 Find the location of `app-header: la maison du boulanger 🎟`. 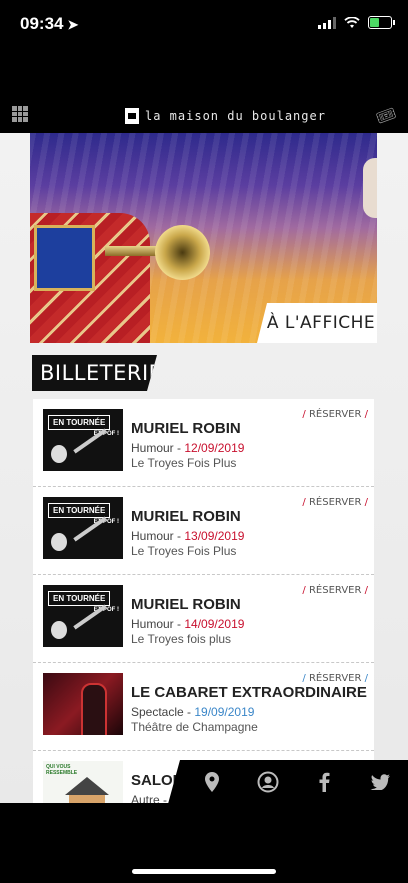

app-header: la maison du boulanger 🎟 is located at coordinates (204, 116).